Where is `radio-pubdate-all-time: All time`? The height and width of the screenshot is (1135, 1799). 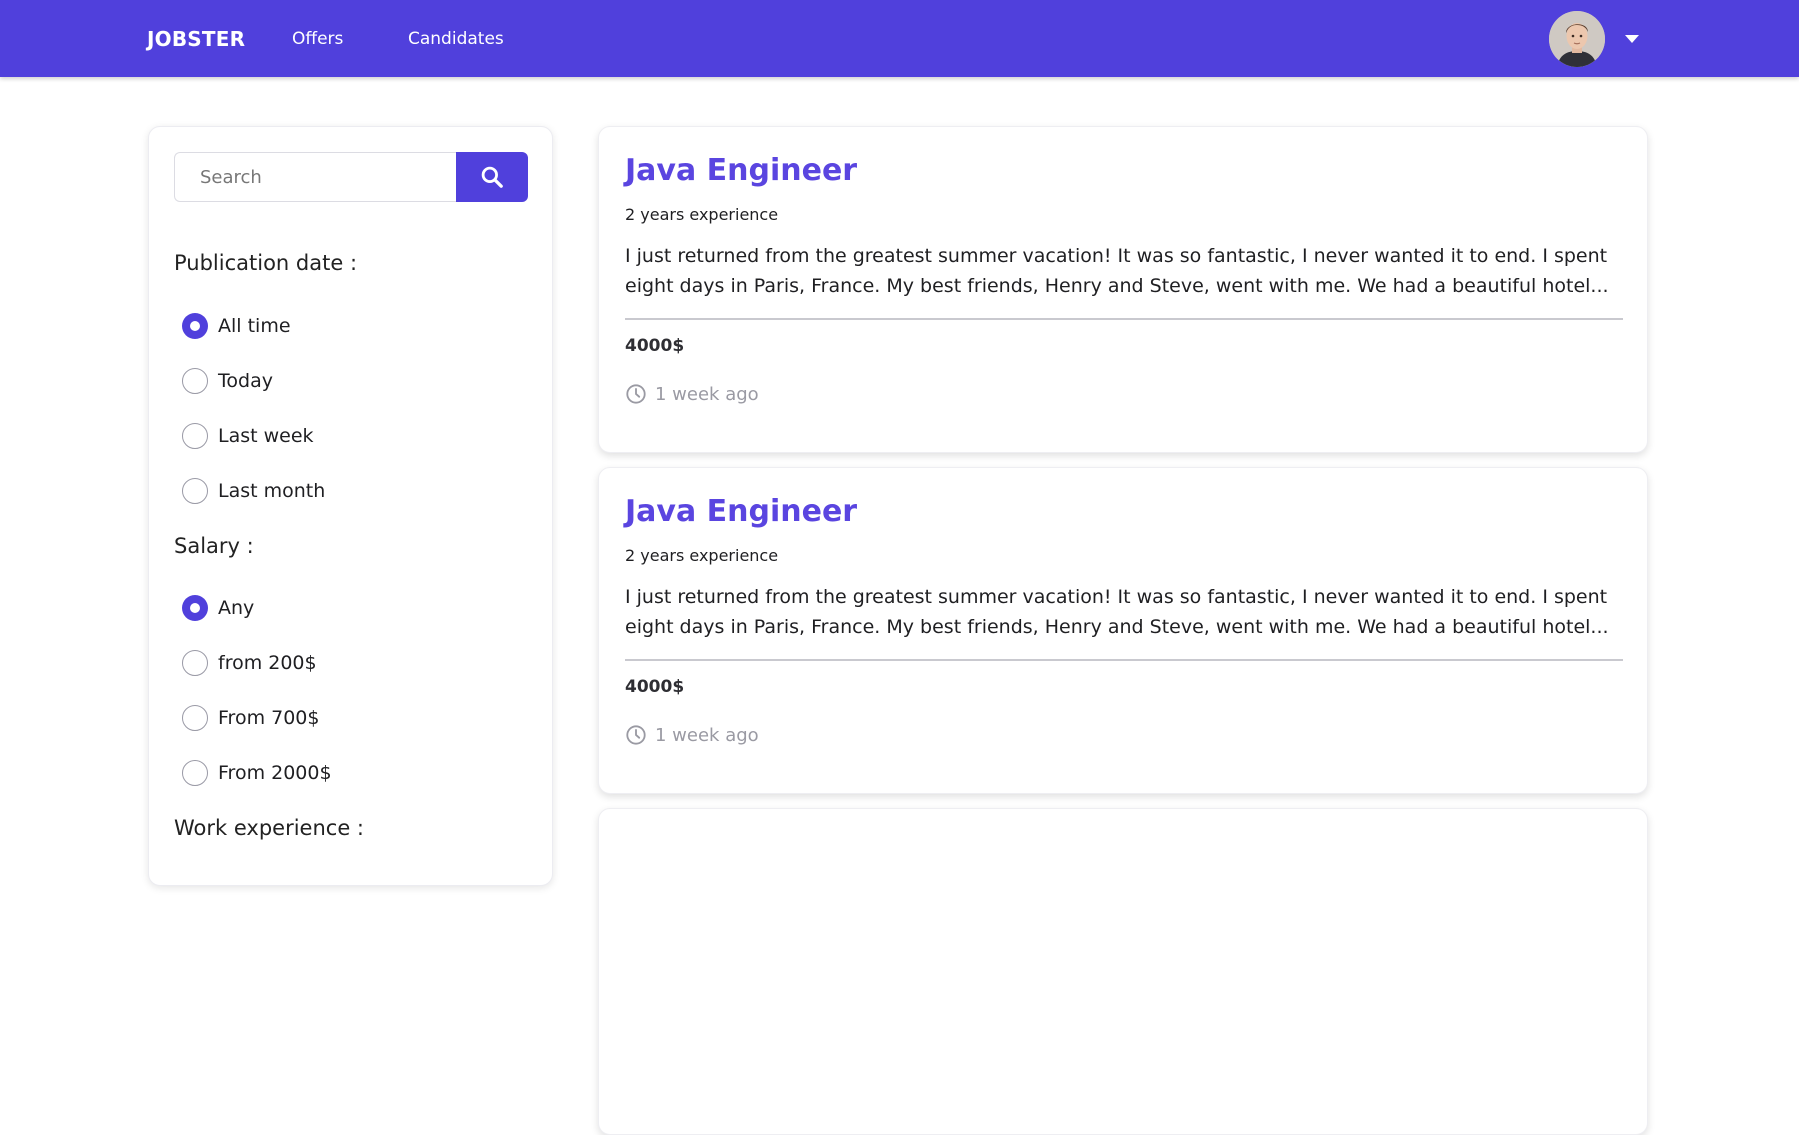
radio-pubdate-all-time: All time is located at coordinates (236, 326).